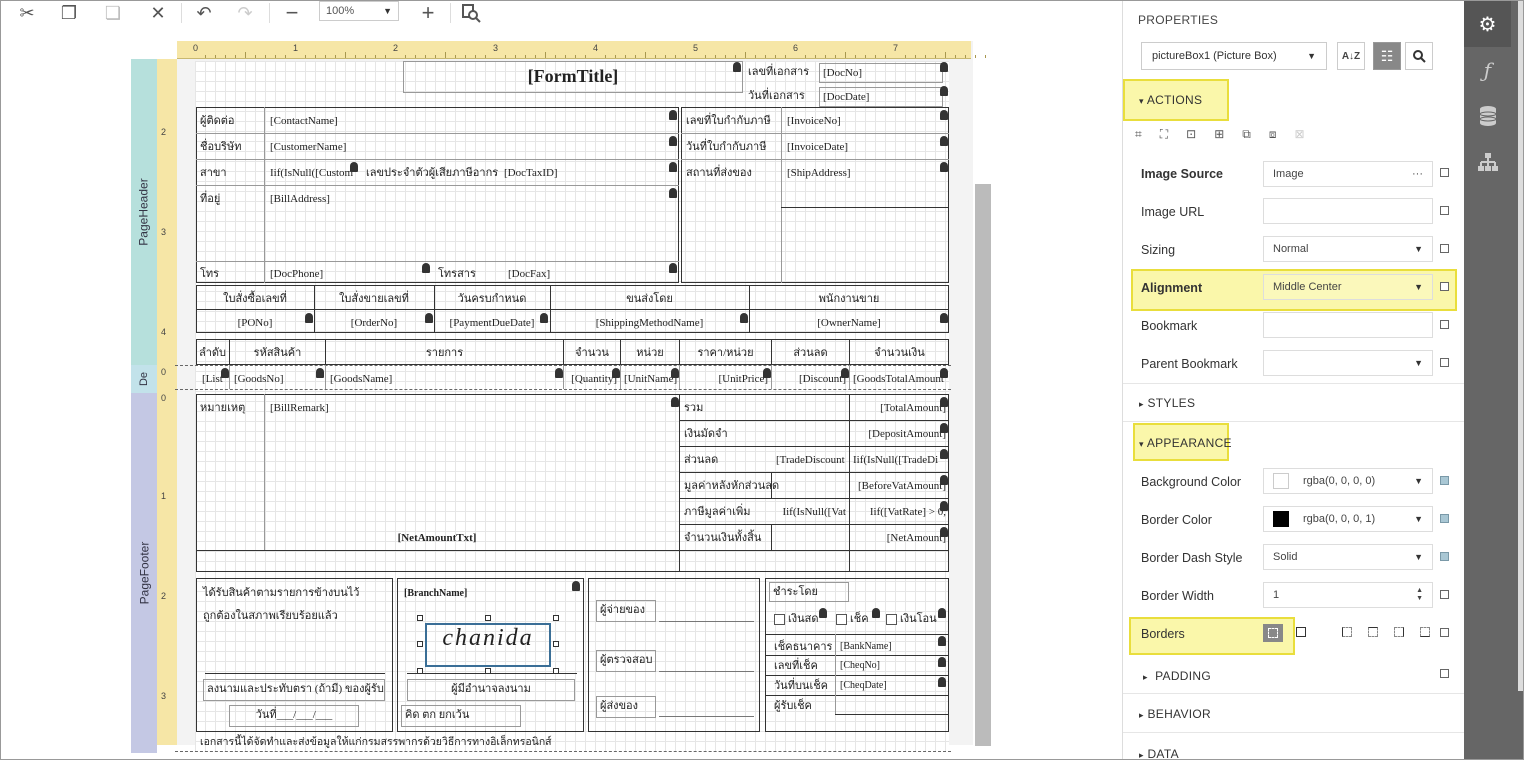 This screenshot has width=1524, height=760. I want to click on order-value-ship: [ShippingMethodName], so click(649, 323).